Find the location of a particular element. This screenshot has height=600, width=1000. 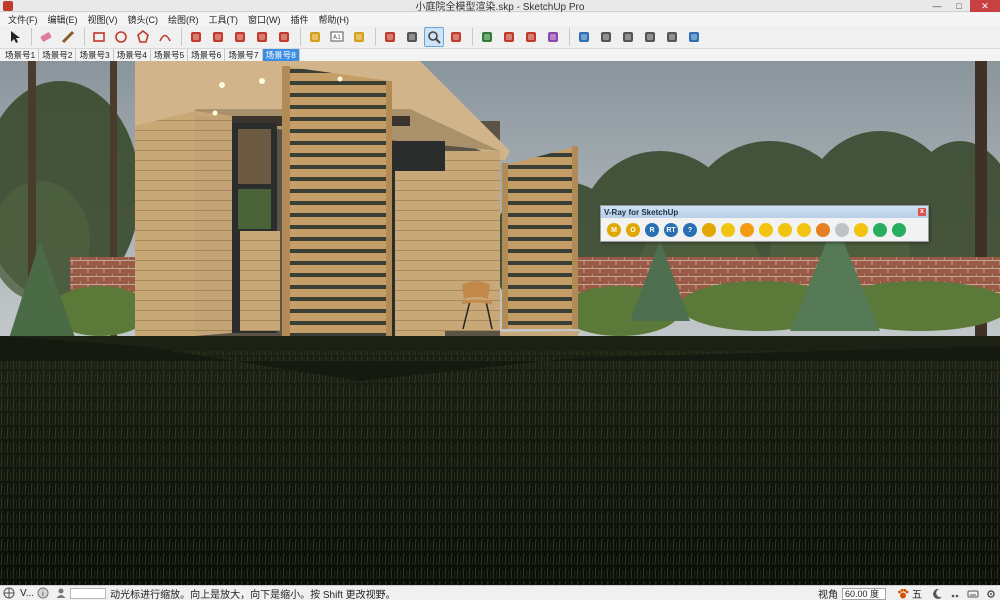

vray-options-icon: O is located at coordinates (633, 230).